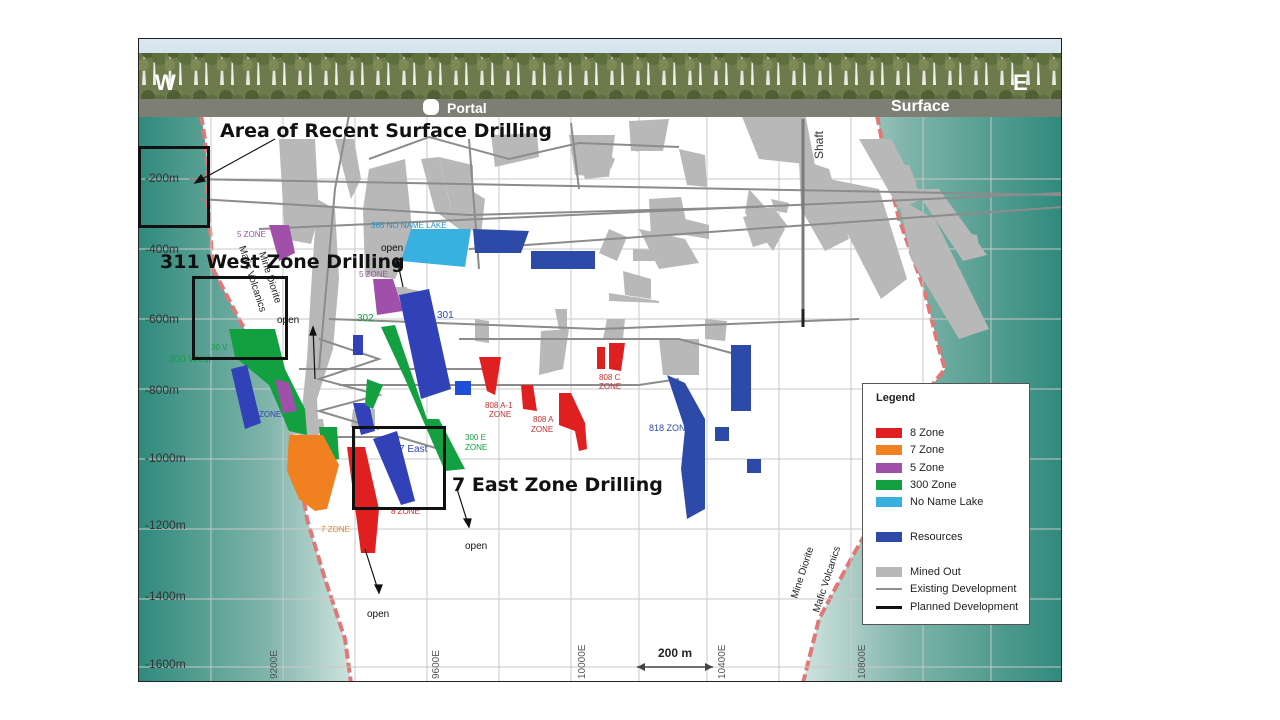  Describe the element at coordinates (335, 529) in the screenshot. I see `svg-text: 7 ZONE` at that location.